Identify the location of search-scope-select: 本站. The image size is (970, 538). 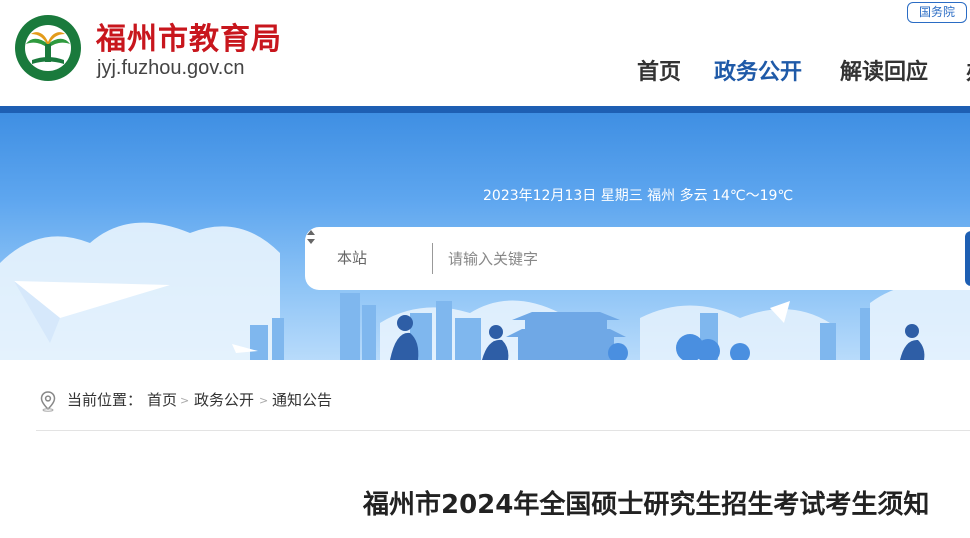
(352, 258).